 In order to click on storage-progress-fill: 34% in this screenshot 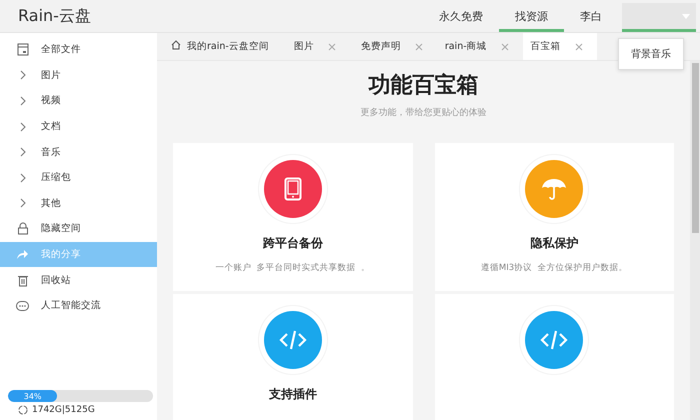, I will do `click(33, 396)`.